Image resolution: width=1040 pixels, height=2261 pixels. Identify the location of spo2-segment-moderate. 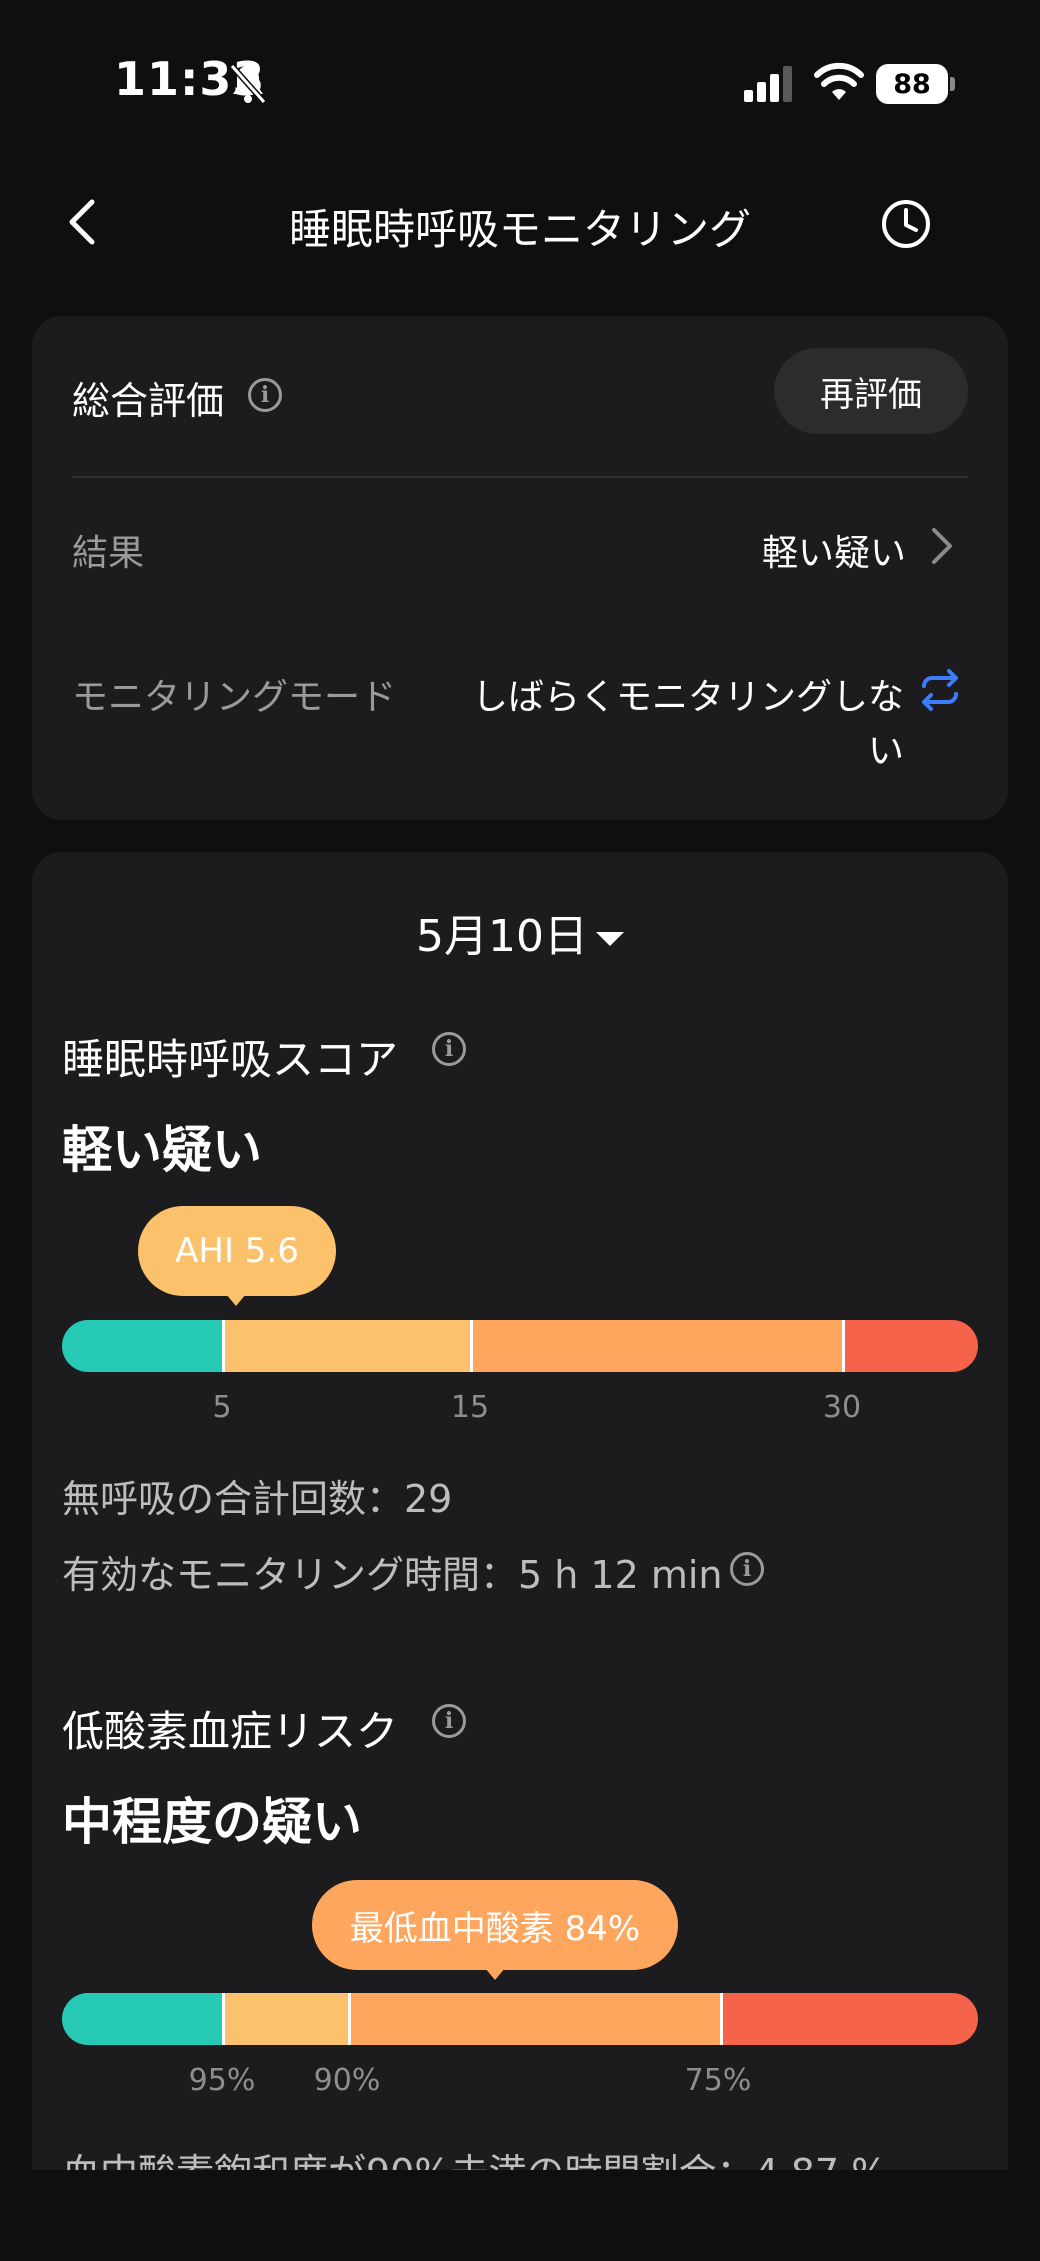
(534, 2019).